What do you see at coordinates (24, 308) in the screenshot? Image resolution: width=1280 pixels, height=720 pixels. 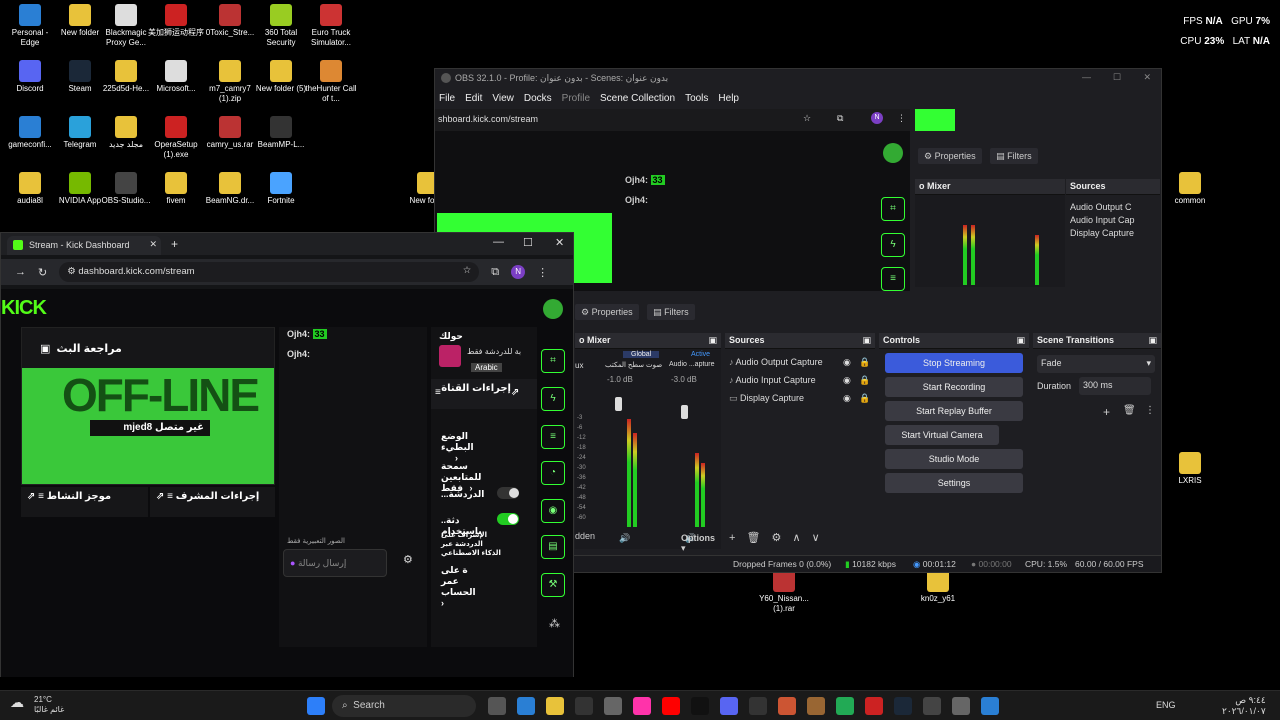 I see `kick-logo: KICK` at bounding box center [24, 308].